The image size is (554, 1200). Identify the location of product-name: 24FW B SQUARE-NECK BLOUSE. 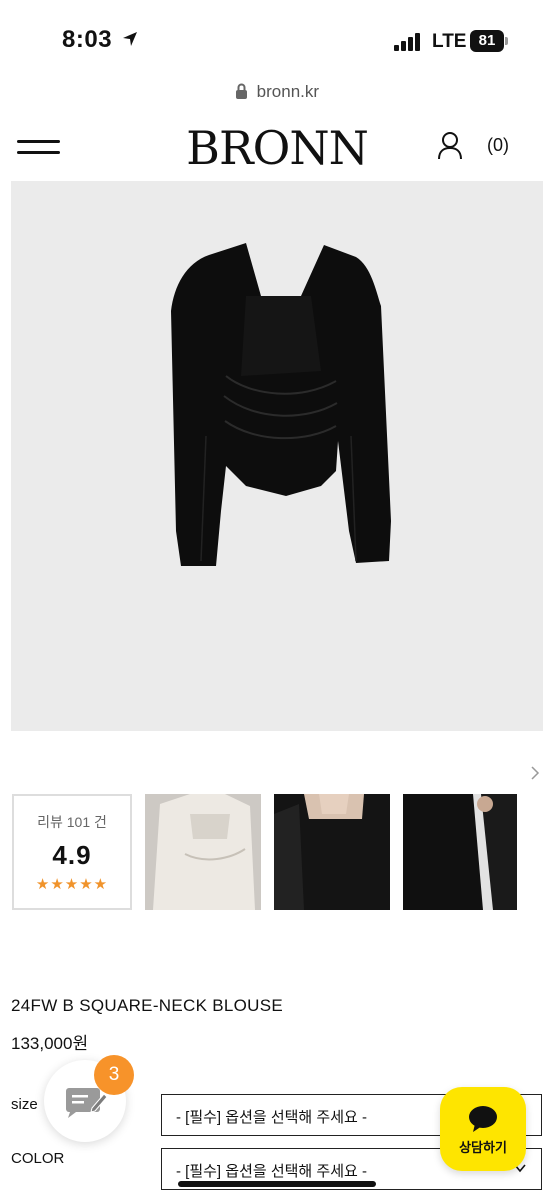
(147, 1005).